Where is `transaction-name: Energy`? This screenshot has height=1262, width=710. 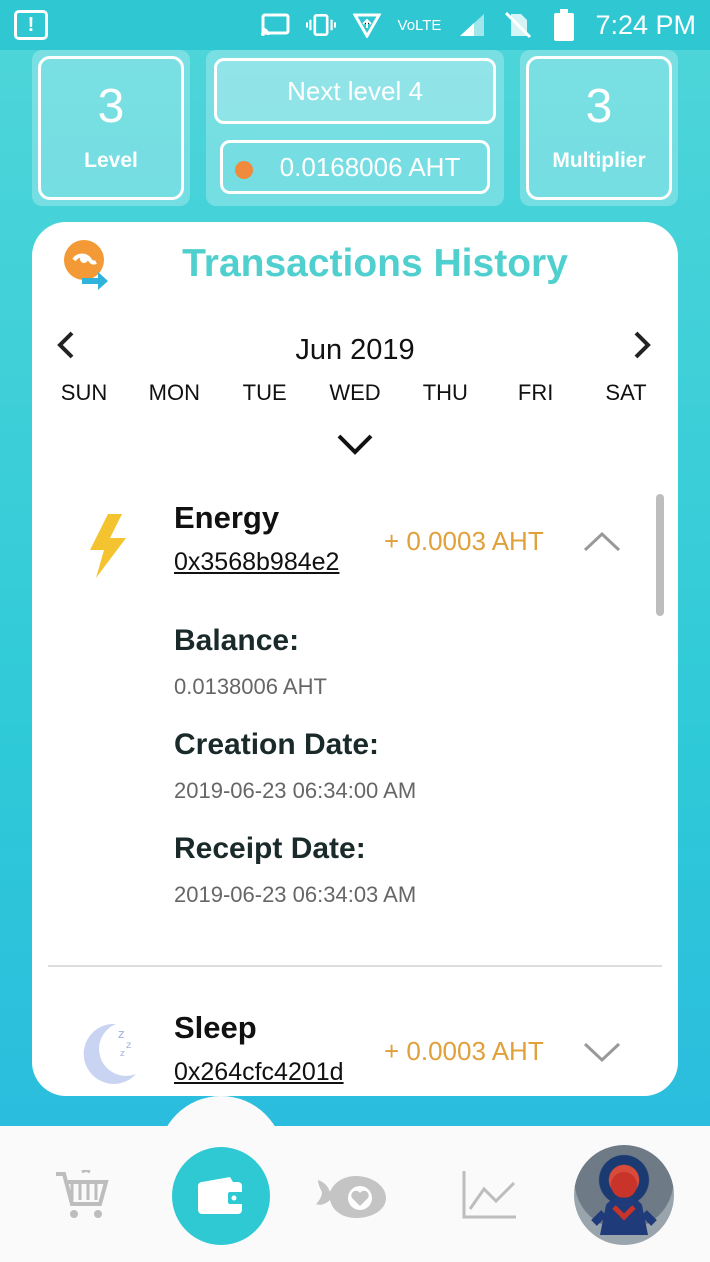 transaction-name: Energy is located at coordinates (227, 517).